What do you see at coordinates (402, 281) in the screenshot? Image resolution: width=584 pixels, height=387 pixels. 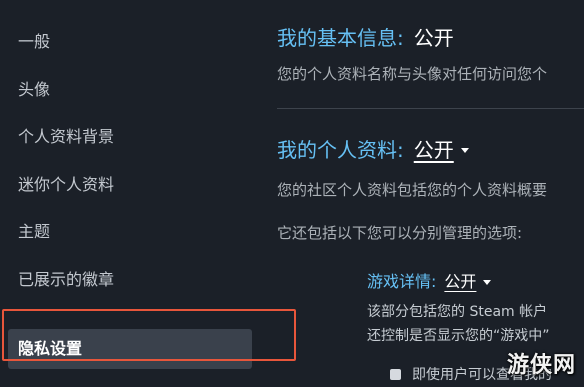 I see `game-details-title: 游戏详情:` at bounding box center [402, 281].